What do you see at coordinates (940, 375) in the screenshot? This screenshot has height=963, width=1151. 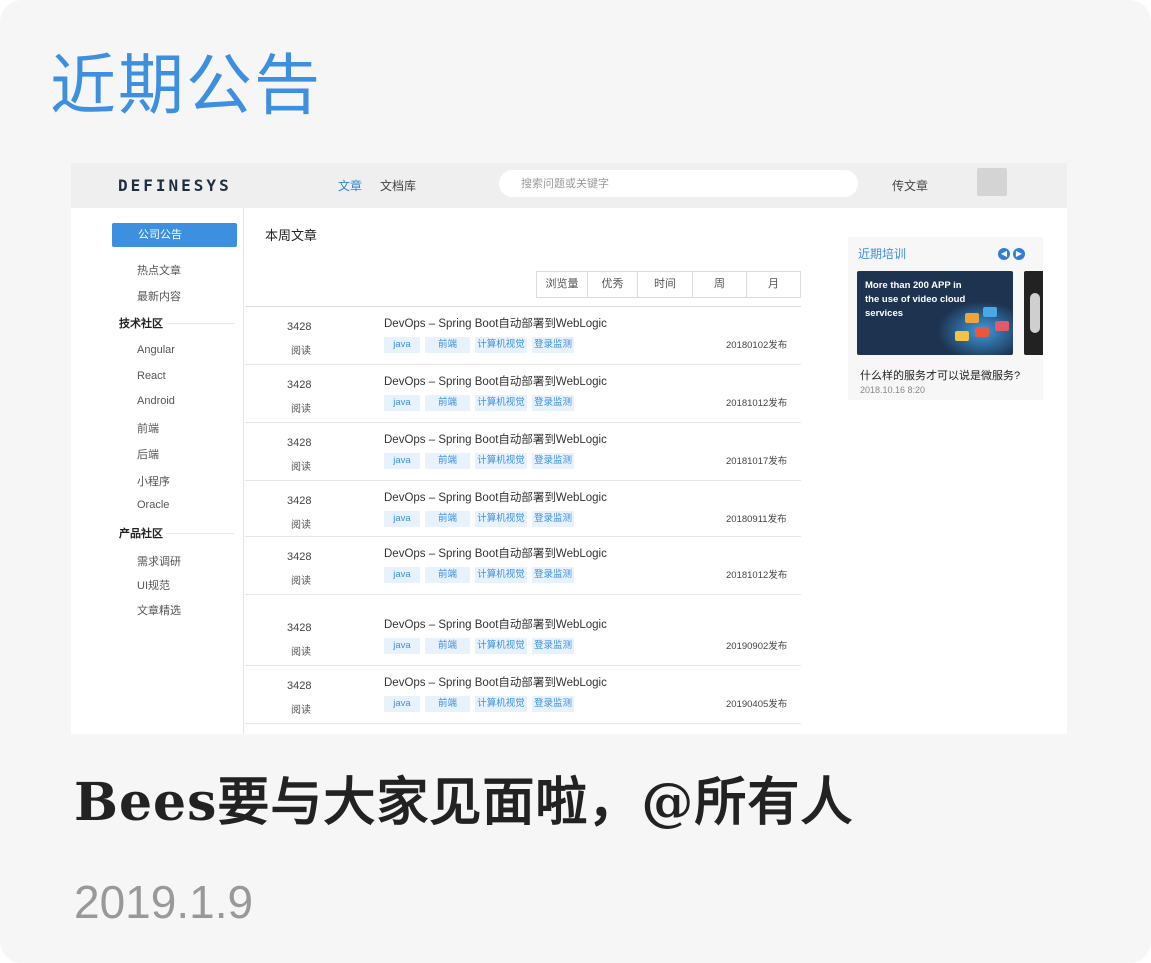 I see `course-title: 什么样的服务才可以说是微服务?` at bounding box center [940, 375].